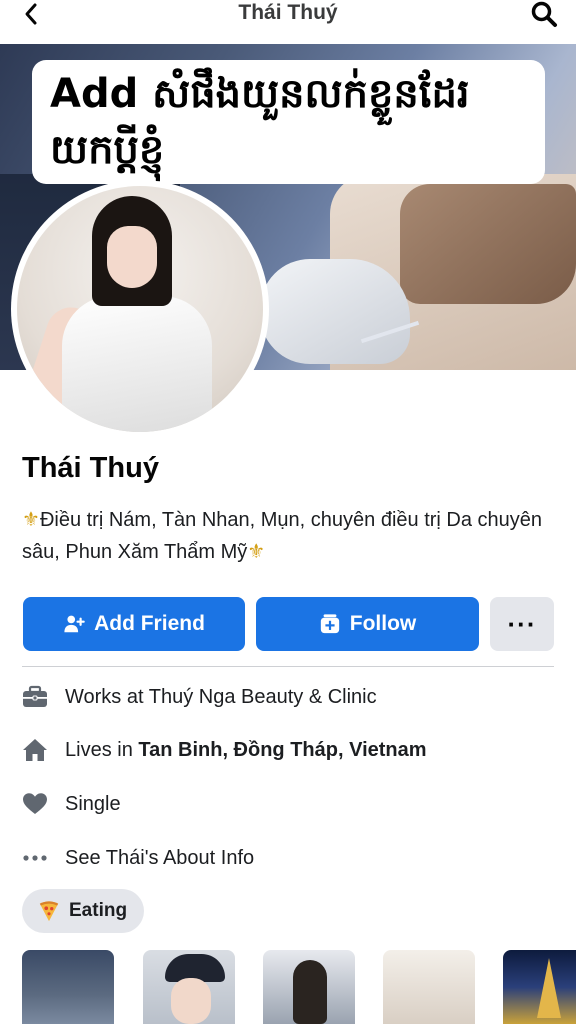  What do you see at coordinates (288, 12) in the screenshot?
I see `page-title: Thái Thuý` at bounding box center [288, 12].